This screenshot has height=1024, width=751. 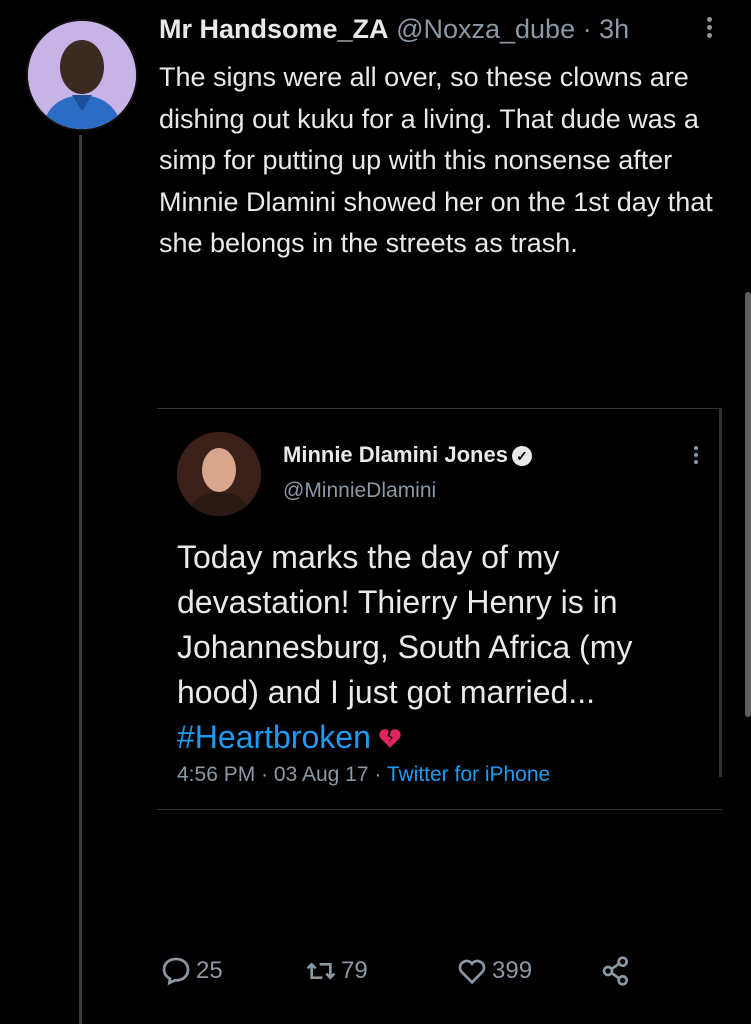 What do you see at coordinates (321, 971) in the screenshot?
I see `retweet-icon` at bounding box center [321, 971].